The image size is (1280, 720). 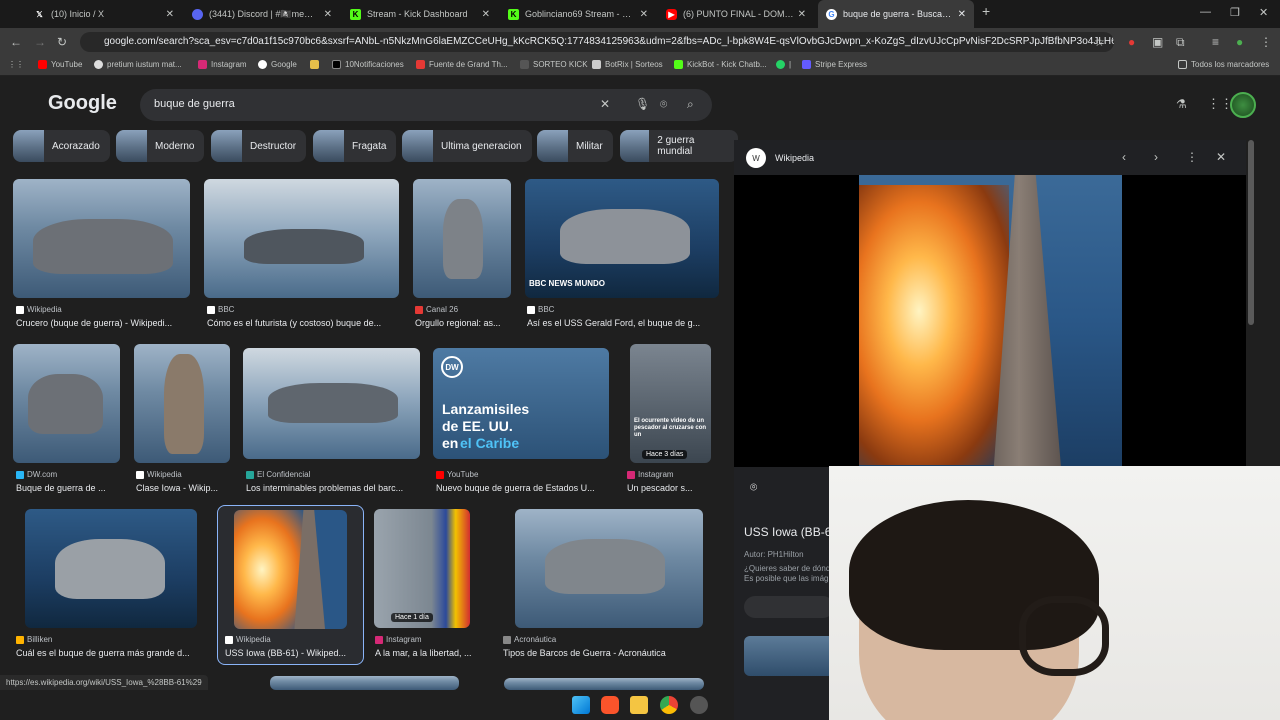 What do you see at coordinates (1205, 12) in the screenshot?
I see `minimize-icon: —` at bounding box center [1205, 12].